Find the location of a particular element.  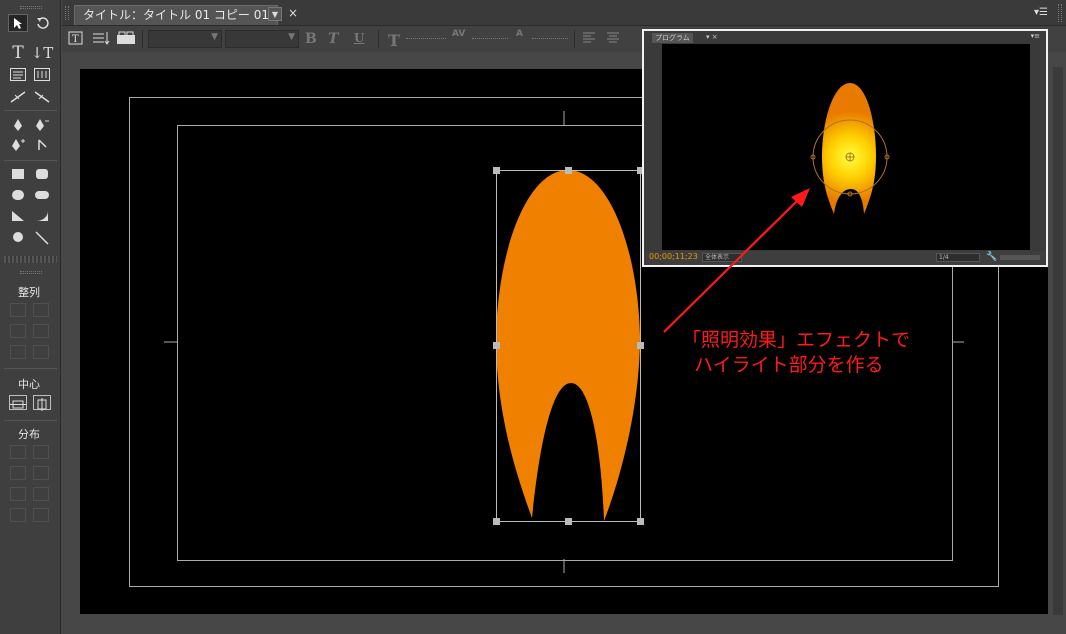

distribute-vcenter-button is located at coordinates (41, 473).